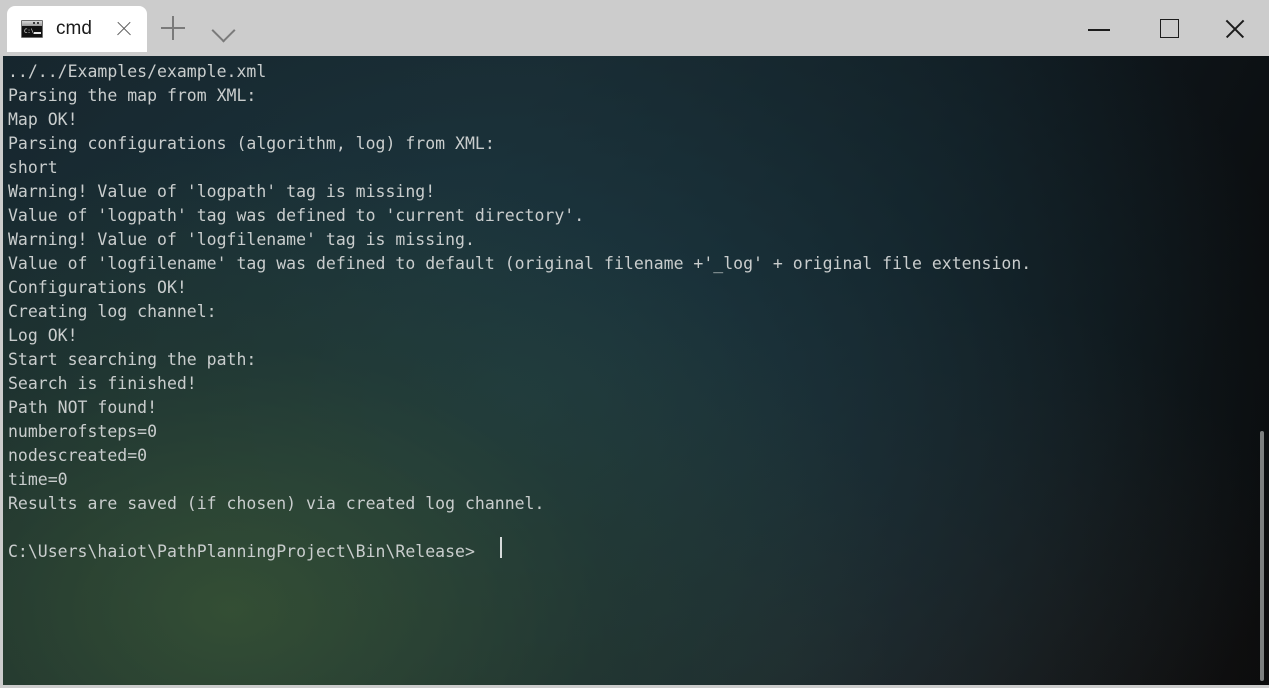 The width and height of the screenshot is (1269, 688). I want to click on maximize-button, so click(1169, 28).